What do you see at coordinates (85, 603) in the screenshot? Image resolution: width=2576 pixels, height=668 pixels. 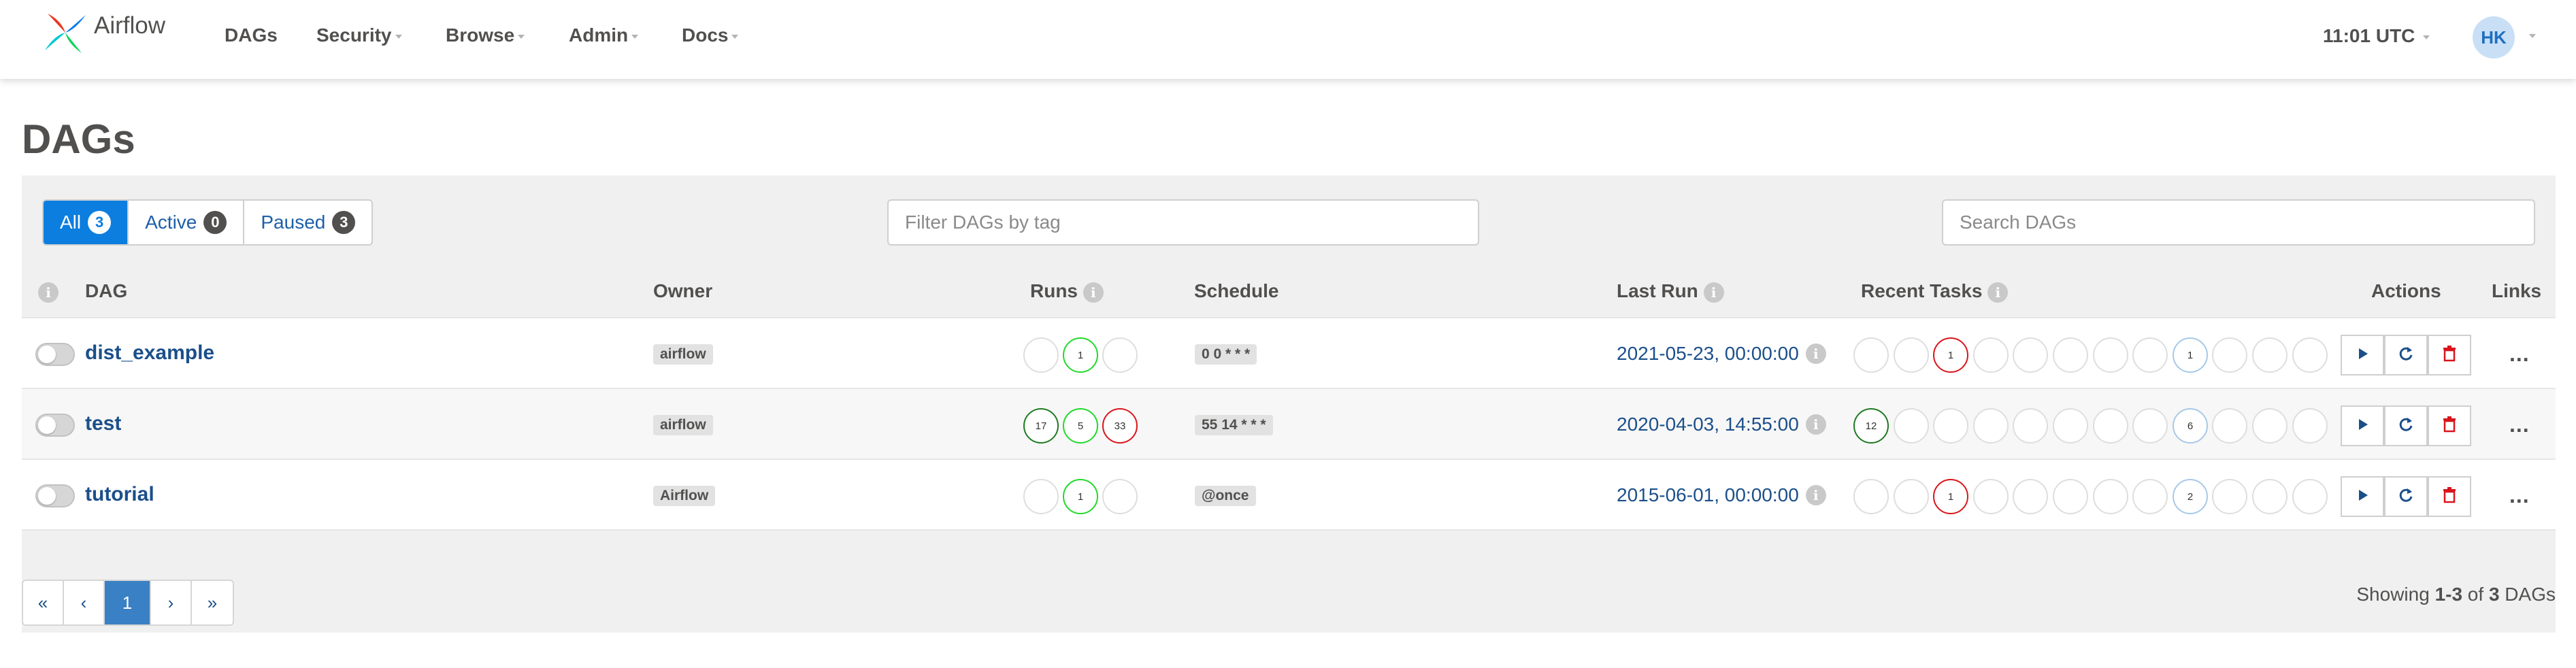 I see `prev-page-button: ‹` at bounding box center [85, 603].